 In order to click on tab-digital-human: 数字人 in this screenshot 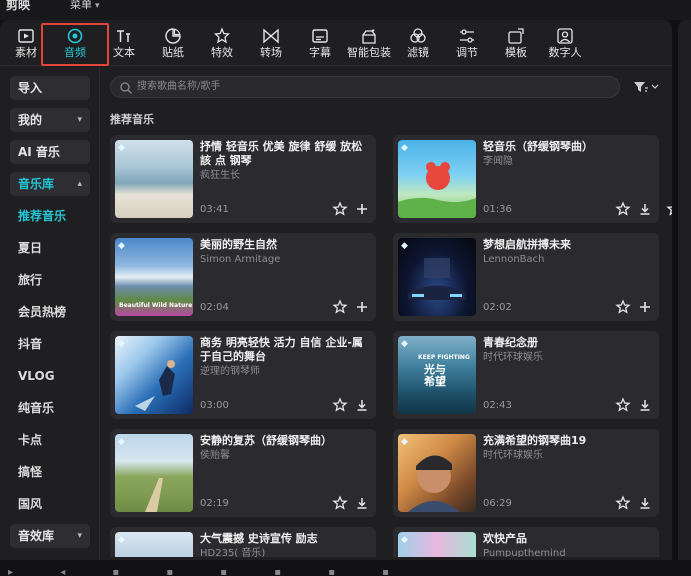, I will do `click(565, 44)`.